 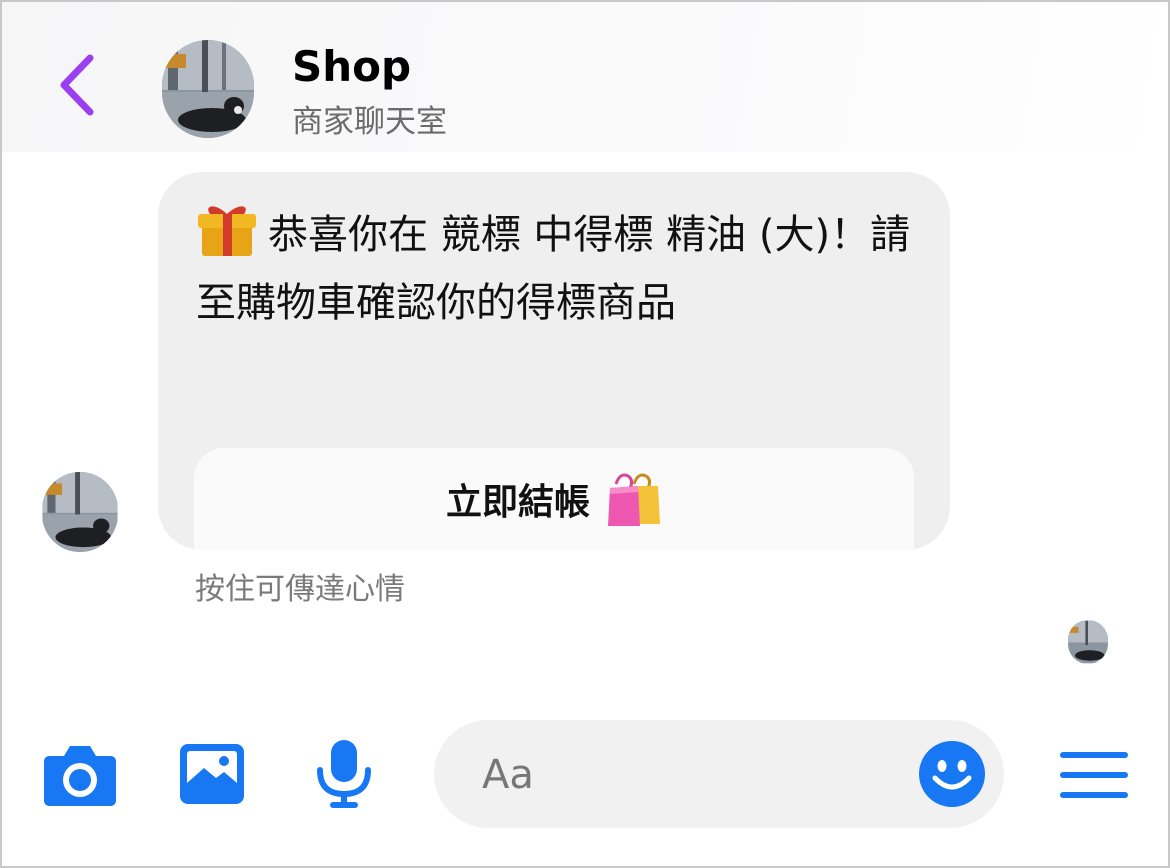 What do you see at coordinates (952, 774) in the screenshot?
I see `smiley-icon` at bounding box center [952, 774].